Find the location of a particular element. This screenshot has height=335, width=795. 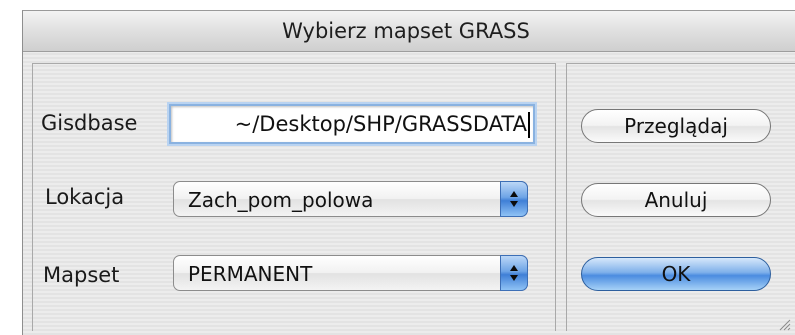

gisdbase-field is located at coordinates (352, 124).